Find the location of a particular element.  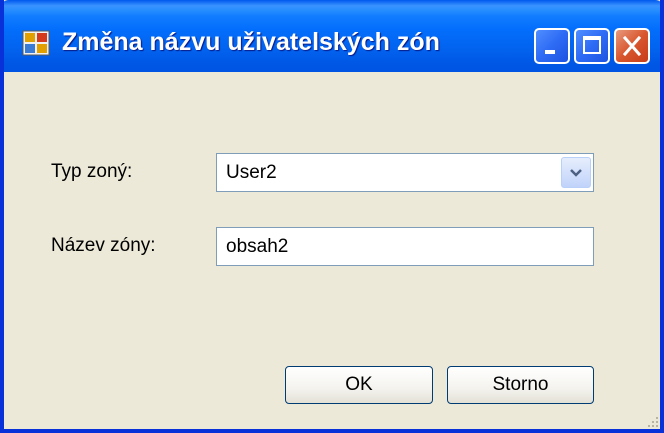

zone-name-input: obsah2 is located at coordinates (405, 246).